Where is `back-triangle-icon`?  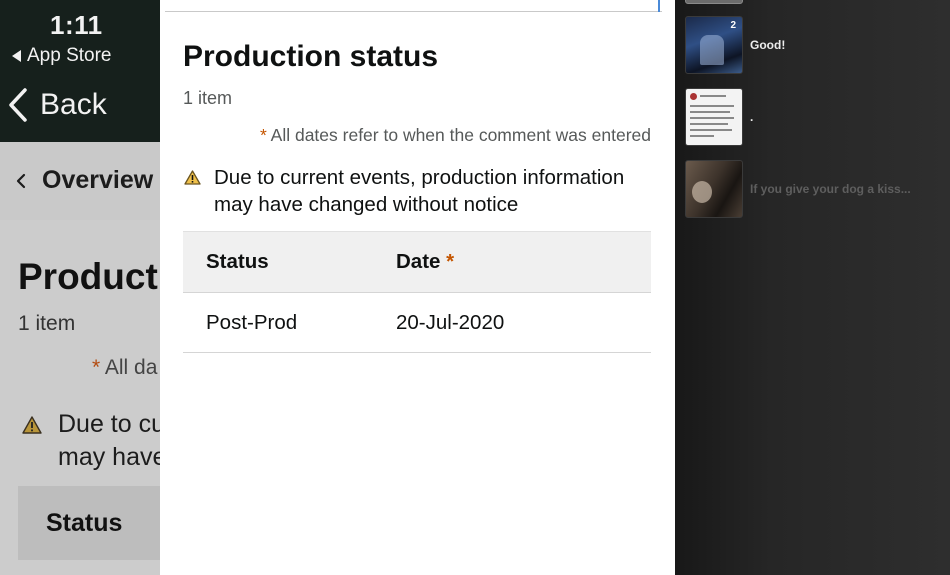
back-triangle-icon is located at coordinates (16, 56).